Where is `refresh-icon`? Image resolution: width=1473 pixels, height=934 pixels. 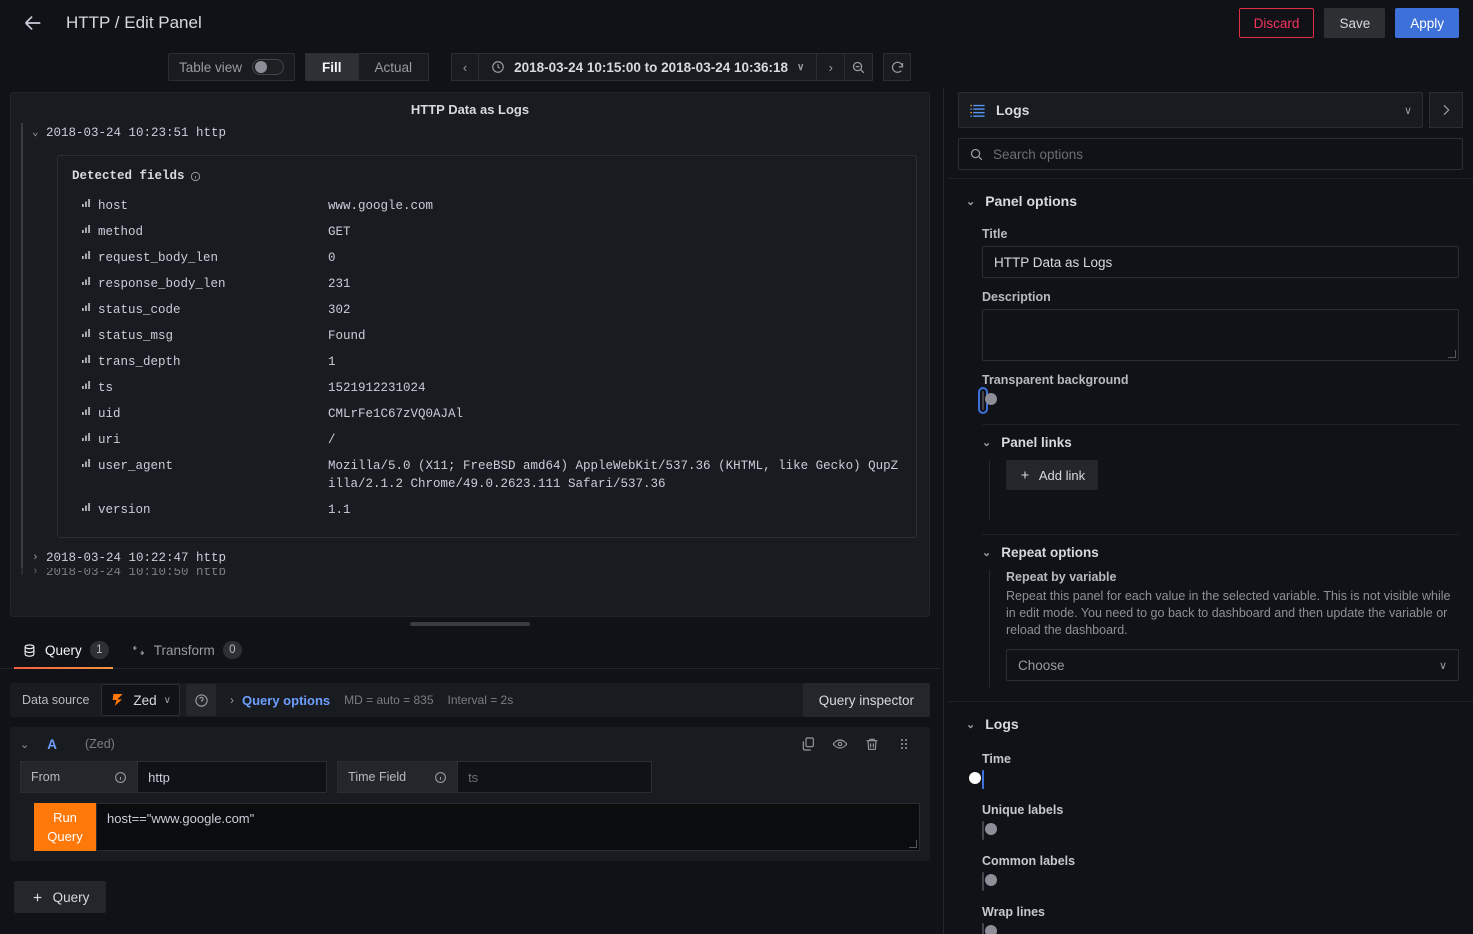
refresh-icon is located at coordinates (897, 67).